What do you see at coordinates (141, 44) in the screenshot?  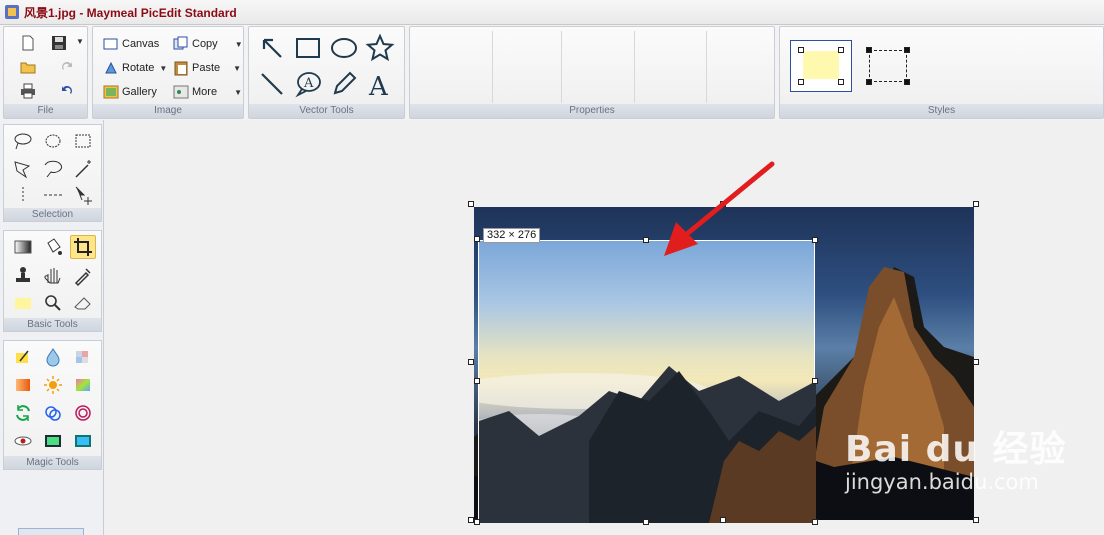 I see `canvas-label: Canvas` at bounding box center [141, 44].